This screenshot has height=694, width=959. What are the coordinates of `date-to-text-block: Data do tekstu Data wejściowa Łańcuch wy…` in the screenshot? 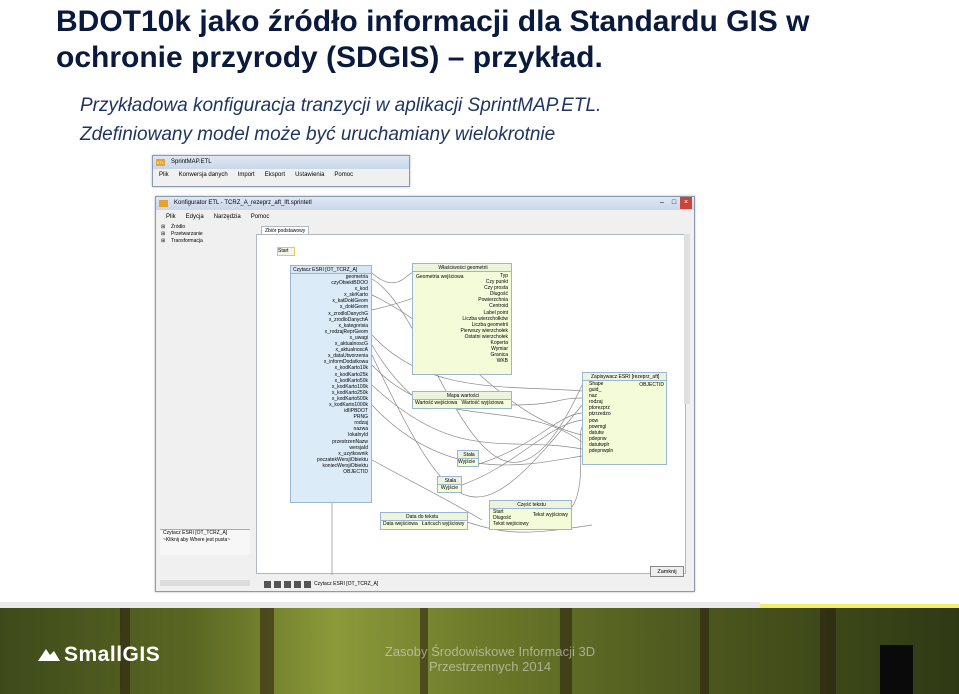 It's located at (424, 521).